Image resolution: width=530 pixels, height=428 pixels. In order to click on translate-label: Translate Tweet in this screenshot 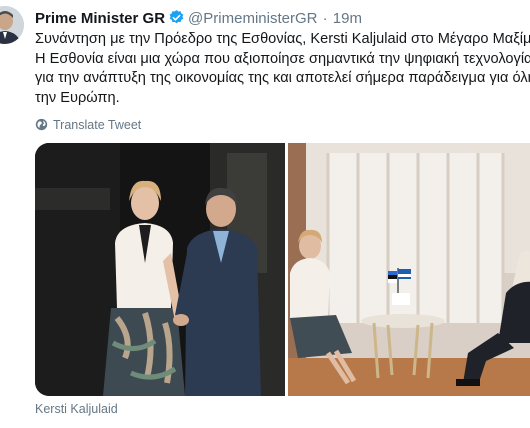, I will do `click(97, 125)`.